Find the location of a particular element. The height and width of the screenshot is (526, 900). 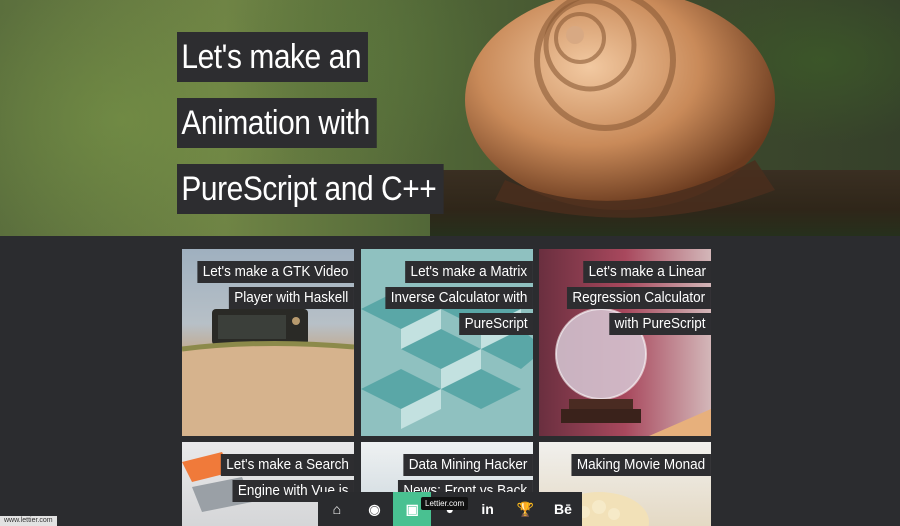

post-card-title: Inverse Calculator with is located at coordinates (459, 298).